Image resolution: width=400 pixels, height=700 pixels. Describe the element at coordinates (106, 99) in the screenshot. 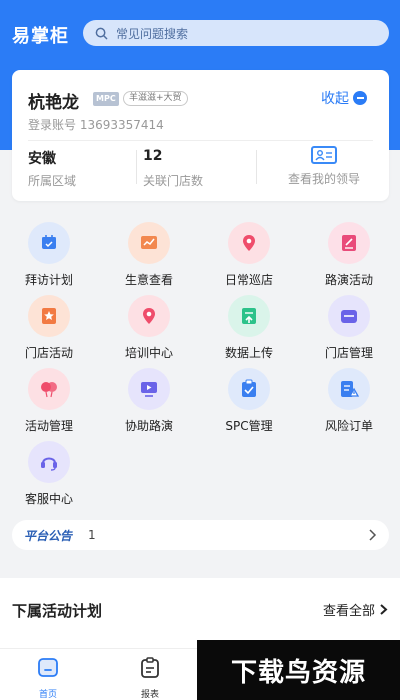

I see `role-badge: MPC` at that location.